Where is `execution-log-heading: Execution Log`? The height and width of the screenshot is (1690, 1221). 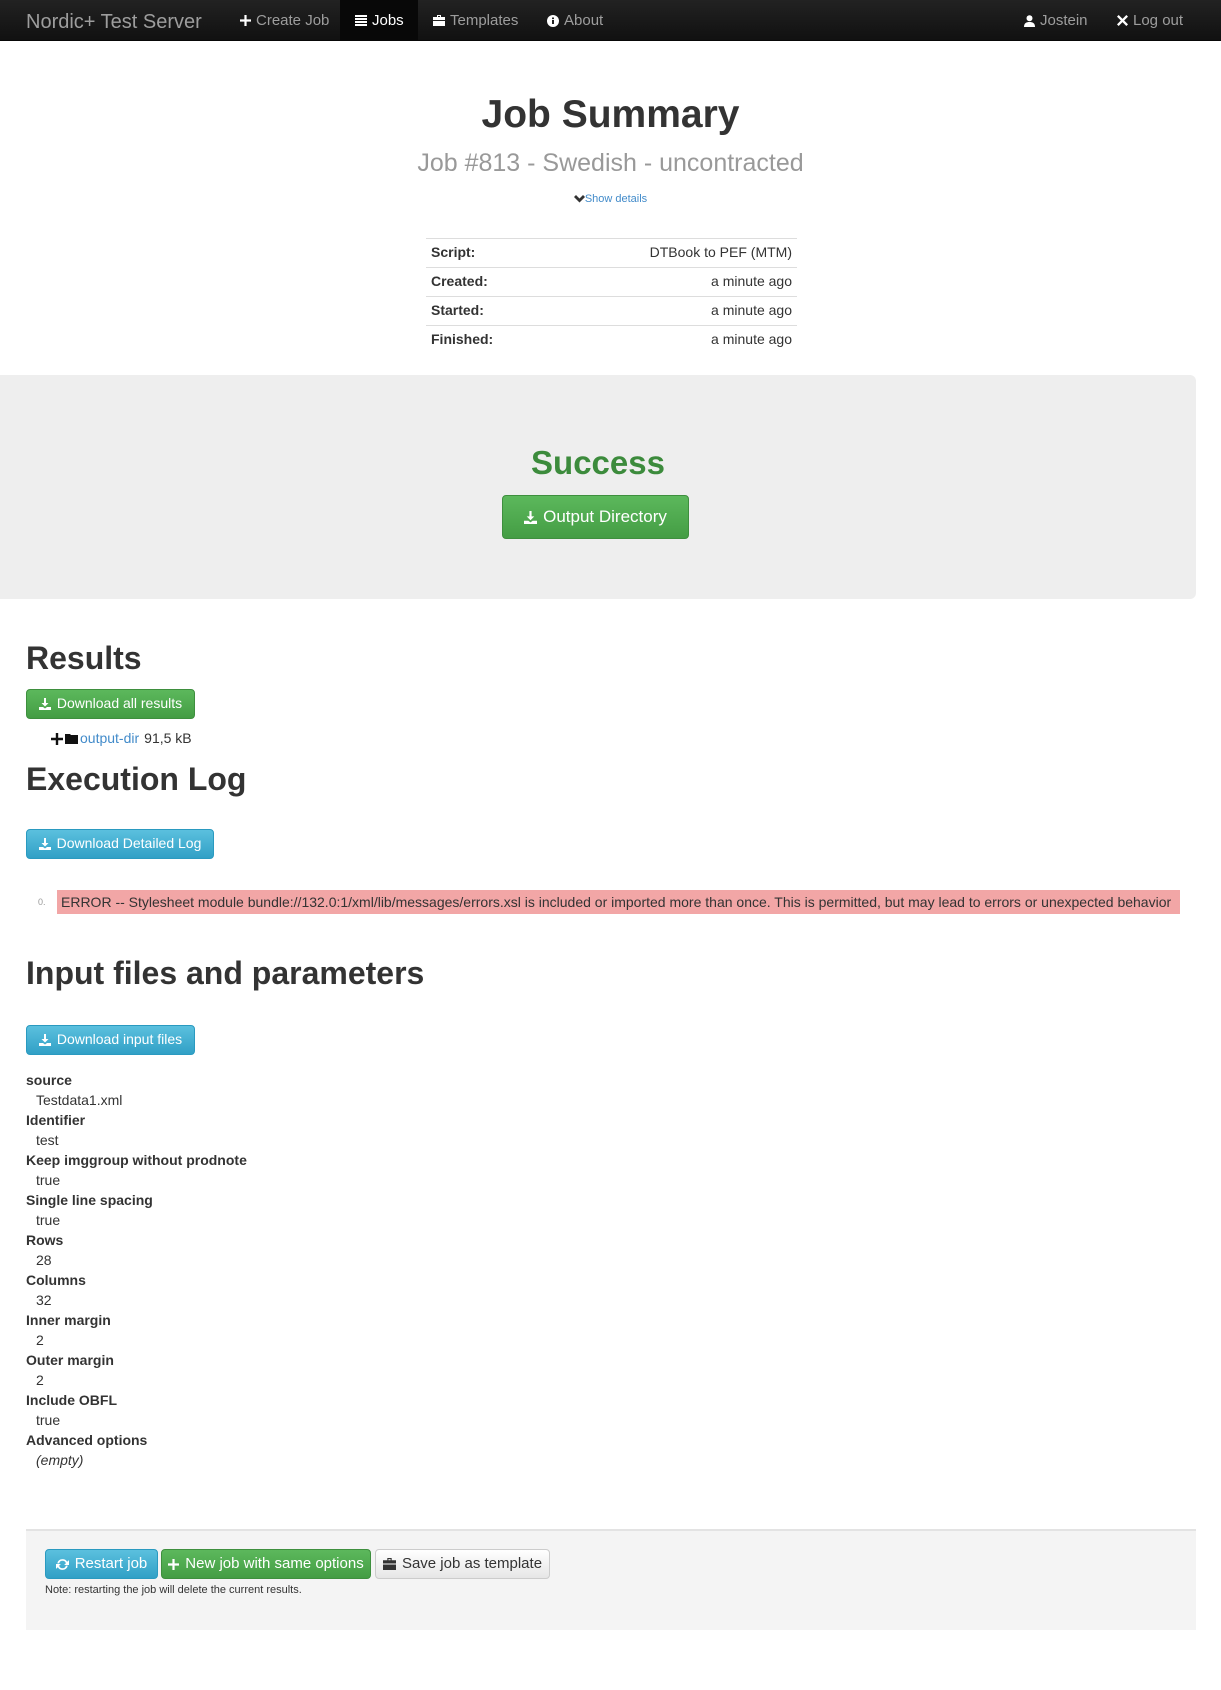 execution-log-heading: Execution Log is located at coordinates (136, 779).